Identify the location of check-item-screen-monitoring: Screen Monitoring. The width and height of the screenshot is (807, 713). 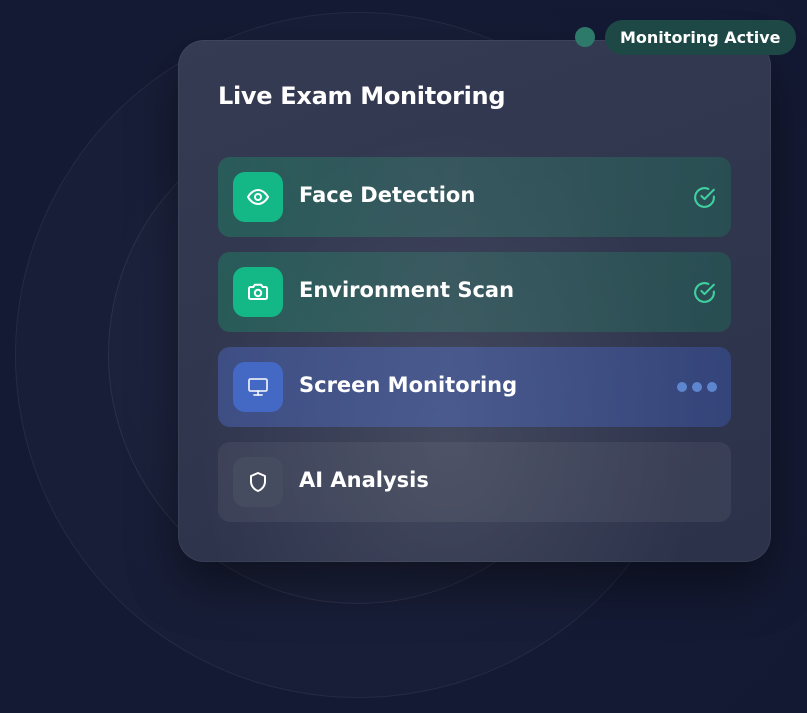
(474, 387).